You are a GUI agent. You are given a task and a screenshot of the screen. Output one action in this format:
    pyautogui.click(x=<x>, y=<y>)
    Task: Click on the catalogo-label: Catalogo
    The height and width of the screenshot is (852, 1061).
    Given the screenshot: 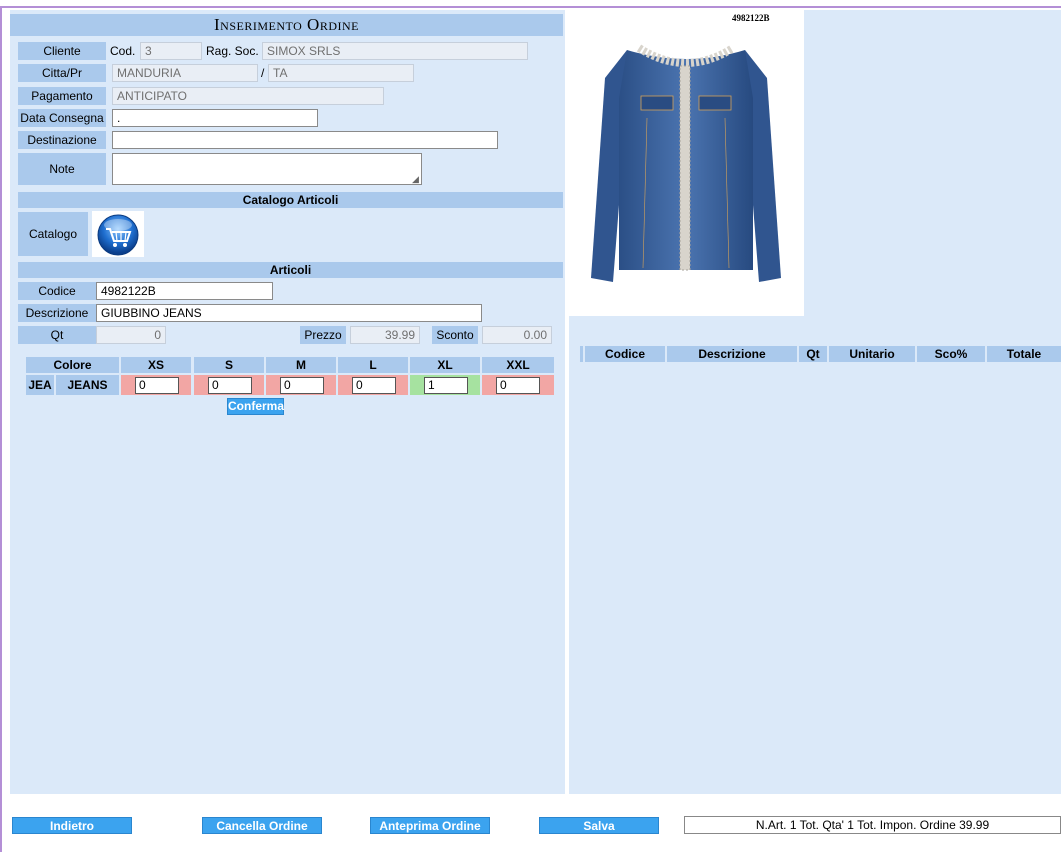 What is the action you would take?
    pyautogui.click(x=53, y=234)
    